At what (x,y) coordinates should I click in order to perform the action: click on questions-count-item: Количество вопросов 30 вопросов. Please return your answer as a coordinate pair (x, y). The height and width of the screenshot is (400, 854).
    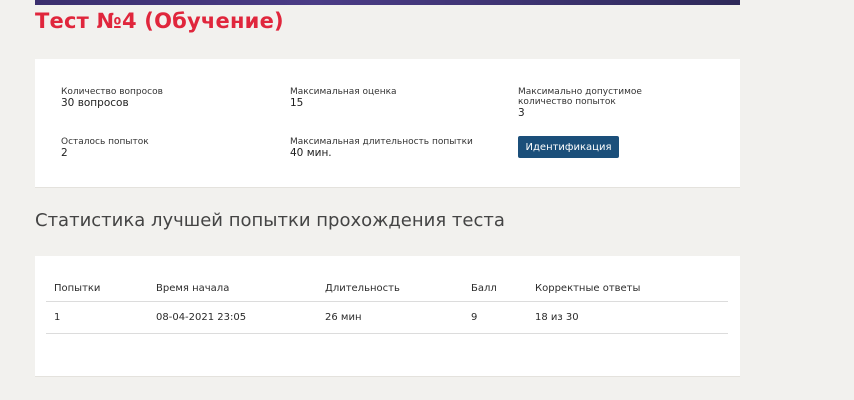
    Looking at the image, I should click on (112, 98).